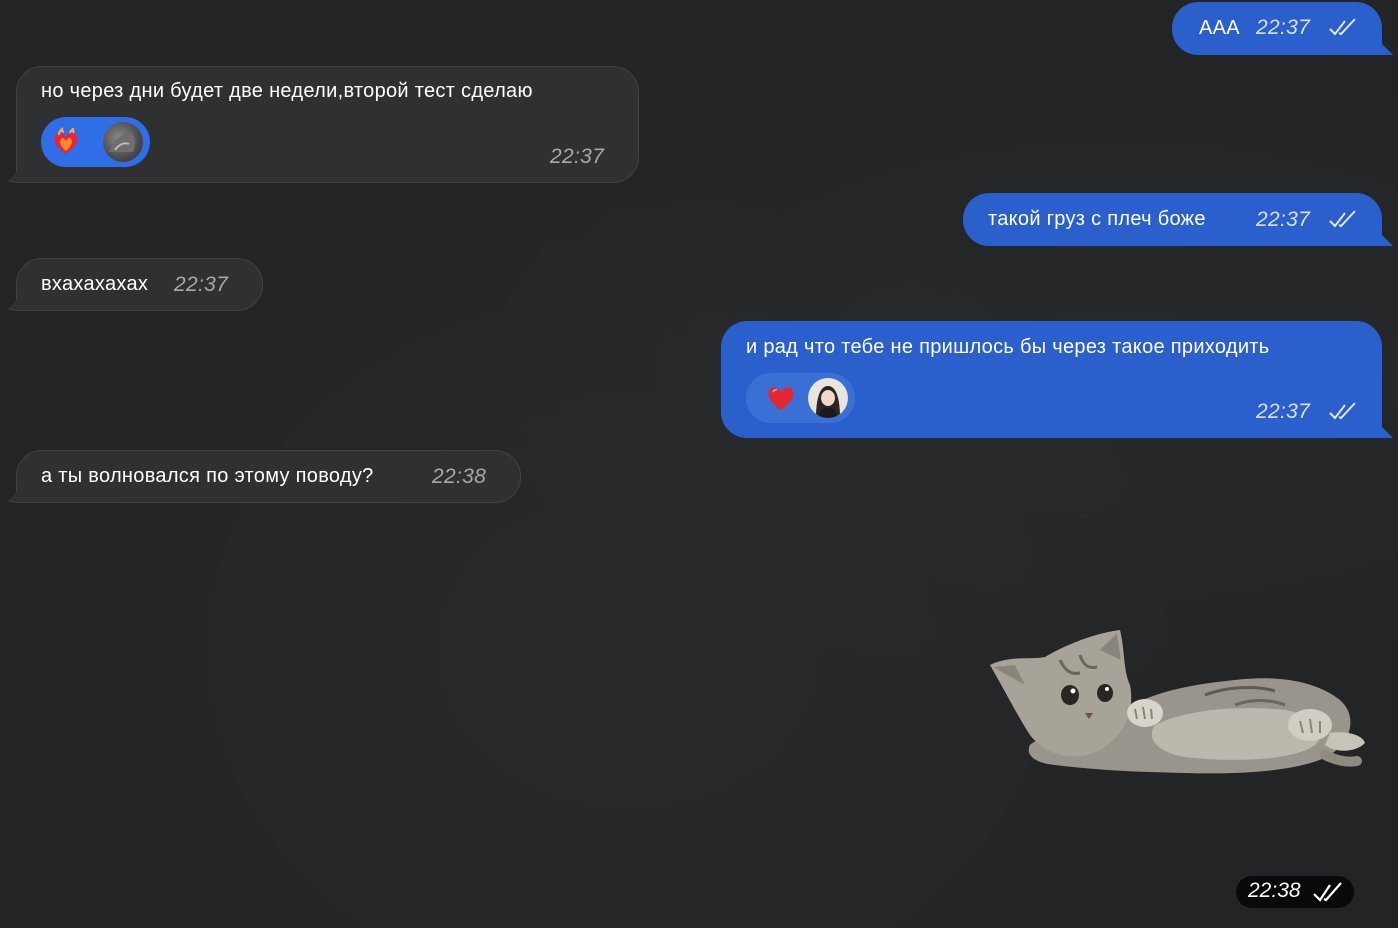  I want to click on message-bubble-incoming: вхахахахах 22:37, so click(134, 284).